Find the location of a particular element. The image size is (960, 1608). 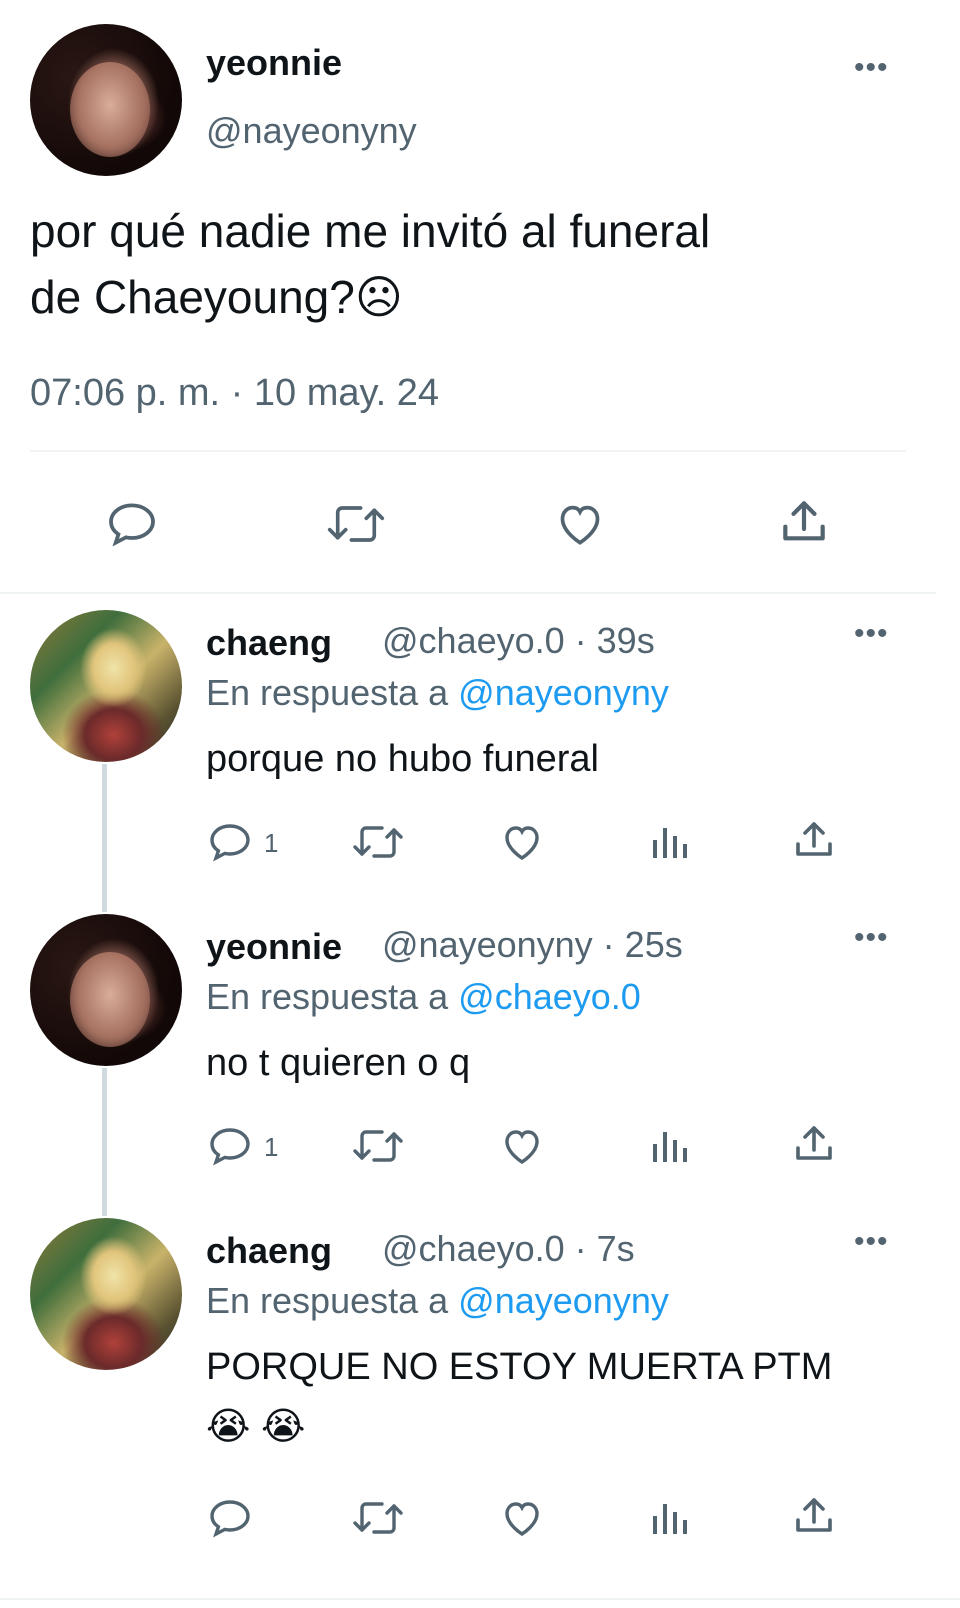

reply1-avatar is located at coordinates (106, 686).